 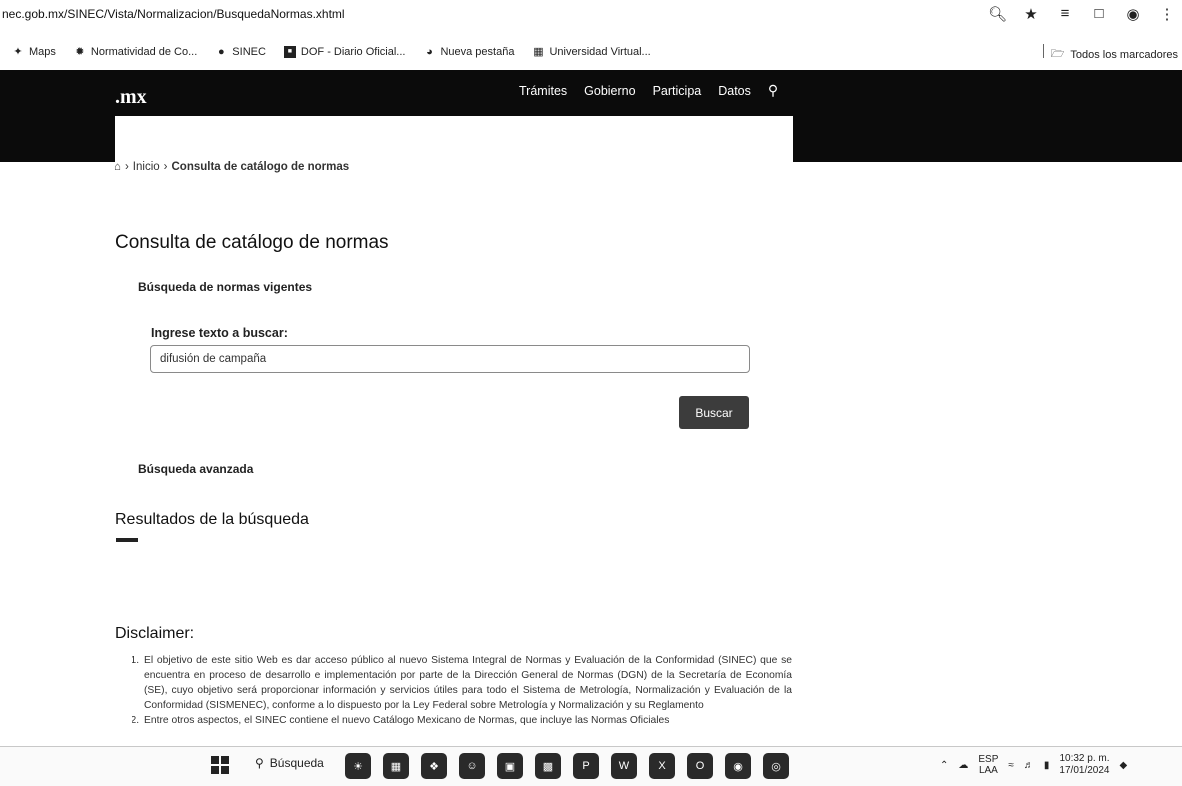 I want to click on chrome-profile-app-icon: ◎, so click(x=776, y=766).